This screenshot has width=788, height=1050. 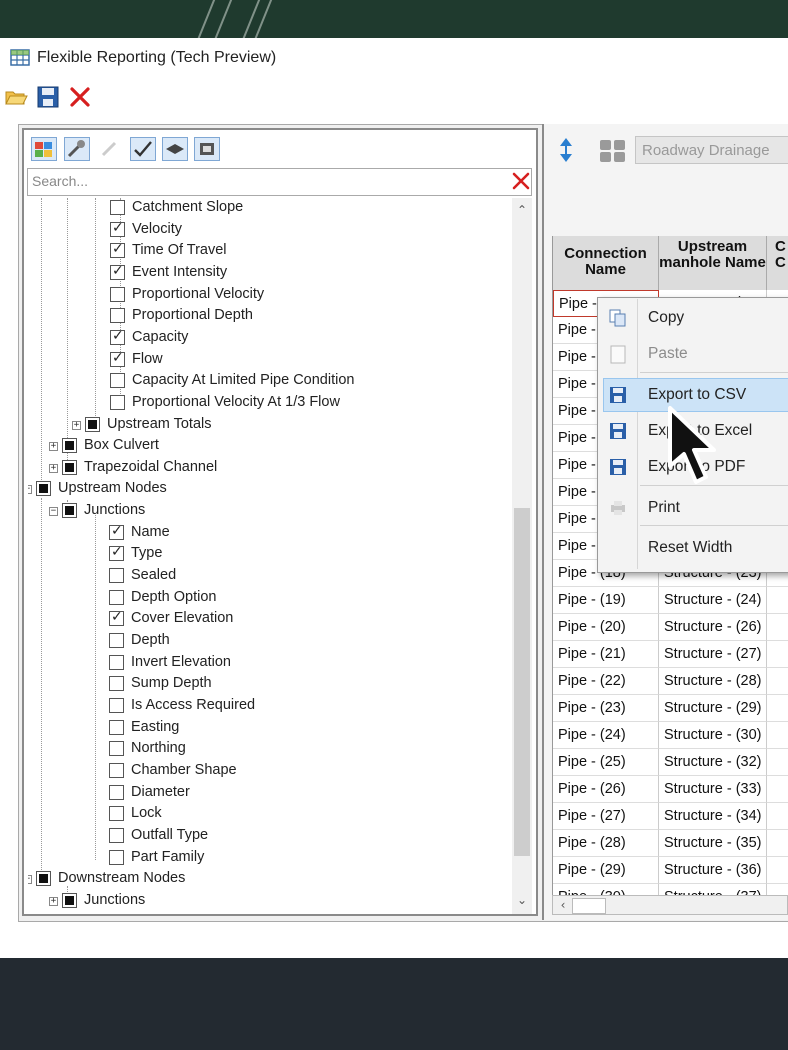 What do you see at coordinates (695, 318) in the screenshot?
I see `context-menu-item-copy` at bounding box center [695, 318].